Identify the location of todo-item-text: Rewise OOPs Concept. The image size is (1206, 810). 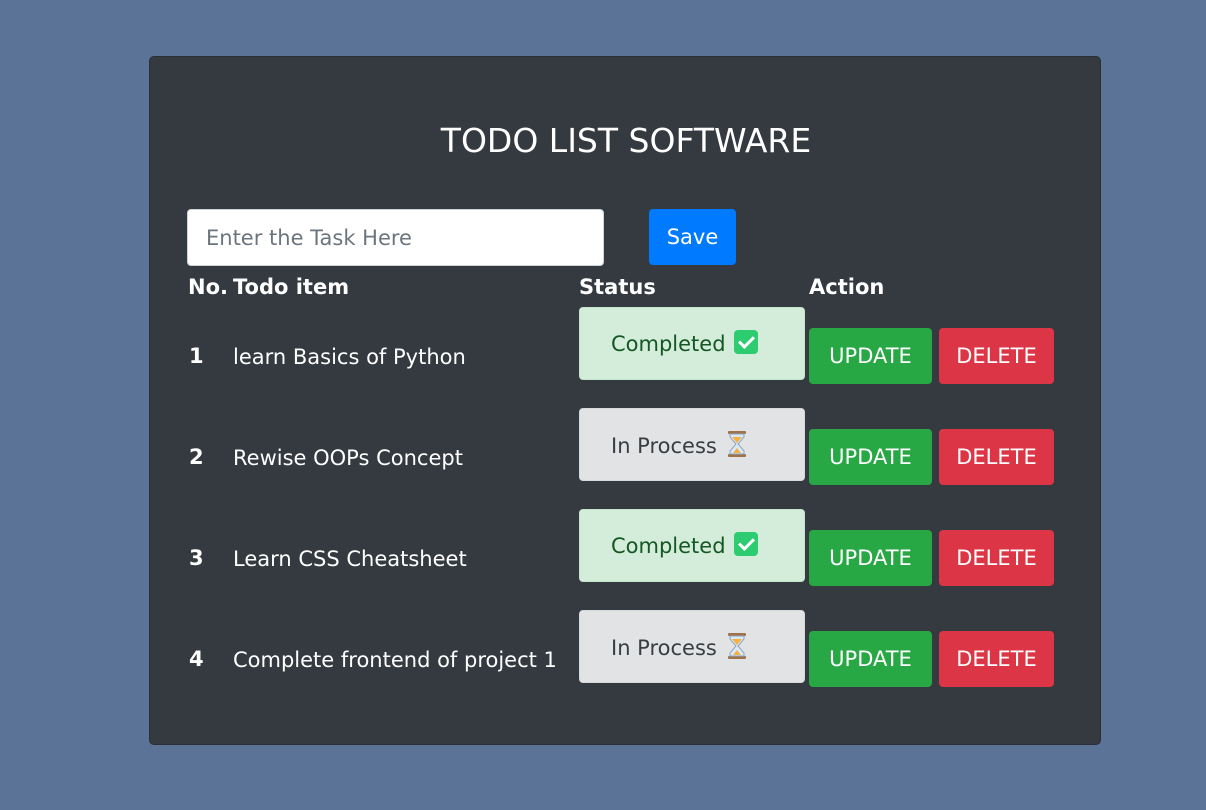
(348, 458).